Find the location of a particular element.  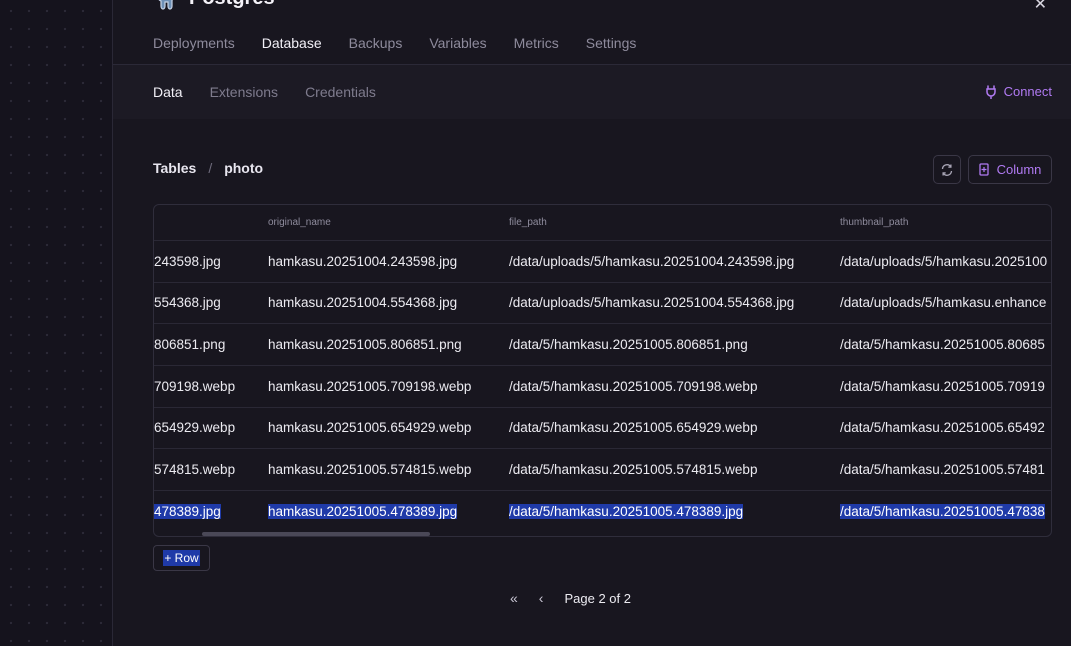

add-column-button: Column is located at coordinates (1010, 169).